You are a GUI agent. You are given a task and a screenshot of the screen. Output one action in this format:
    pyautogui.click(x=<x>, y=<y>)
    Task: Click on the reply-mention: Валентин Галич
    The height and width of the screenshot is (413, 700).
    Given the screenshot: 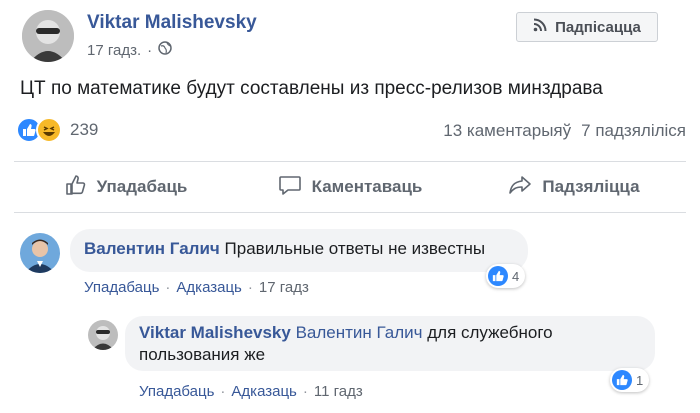 What is the action you would take?
    pyautogui.click(x=359, y=332)
    